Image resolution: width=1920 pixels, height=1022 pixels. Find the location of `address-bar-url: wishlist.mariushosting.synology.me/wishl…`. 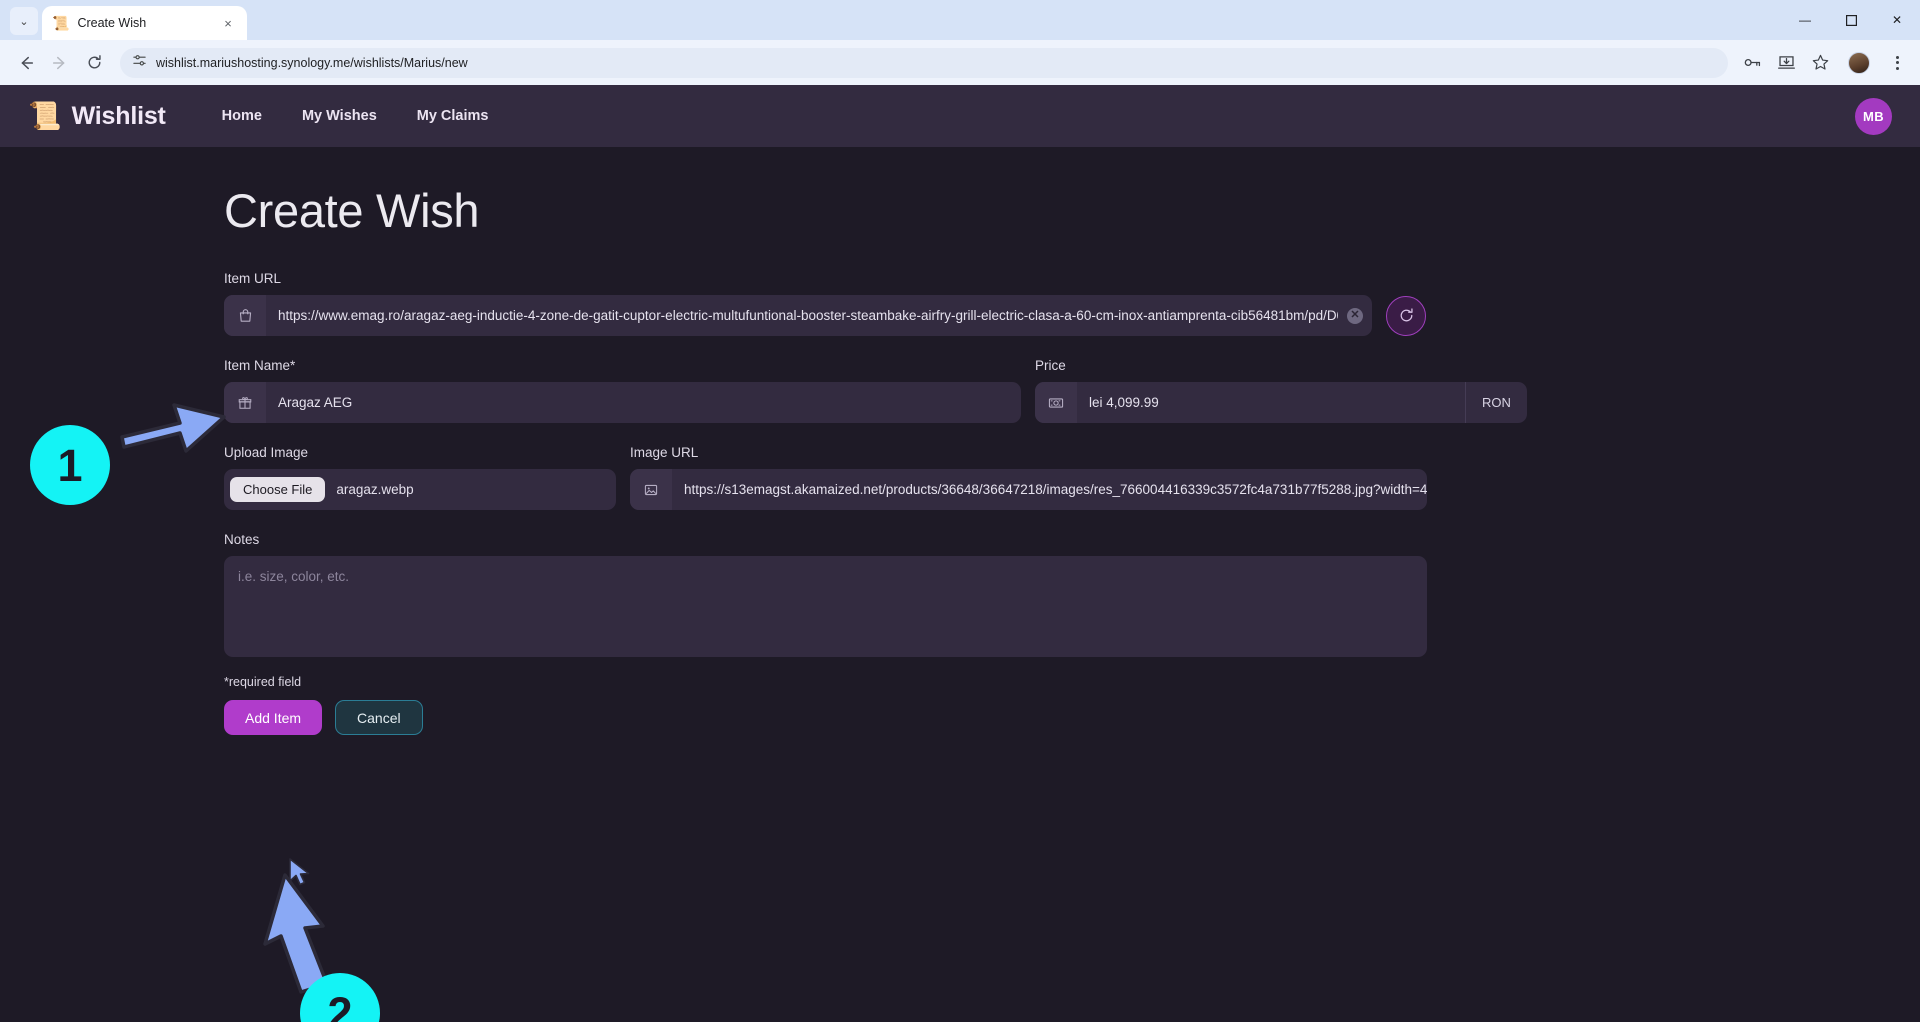

address-bar-url: wishlist.mariushosting.synology.me/wishl… is located at coordinates (312, 62).